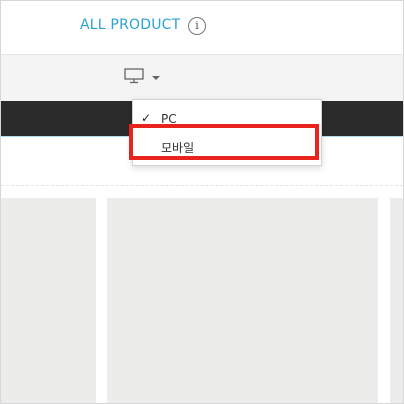  What do you see at coordinates (197, 26) in the screenshot?
I see `info-icon: i` at bounding box center [197, 26].